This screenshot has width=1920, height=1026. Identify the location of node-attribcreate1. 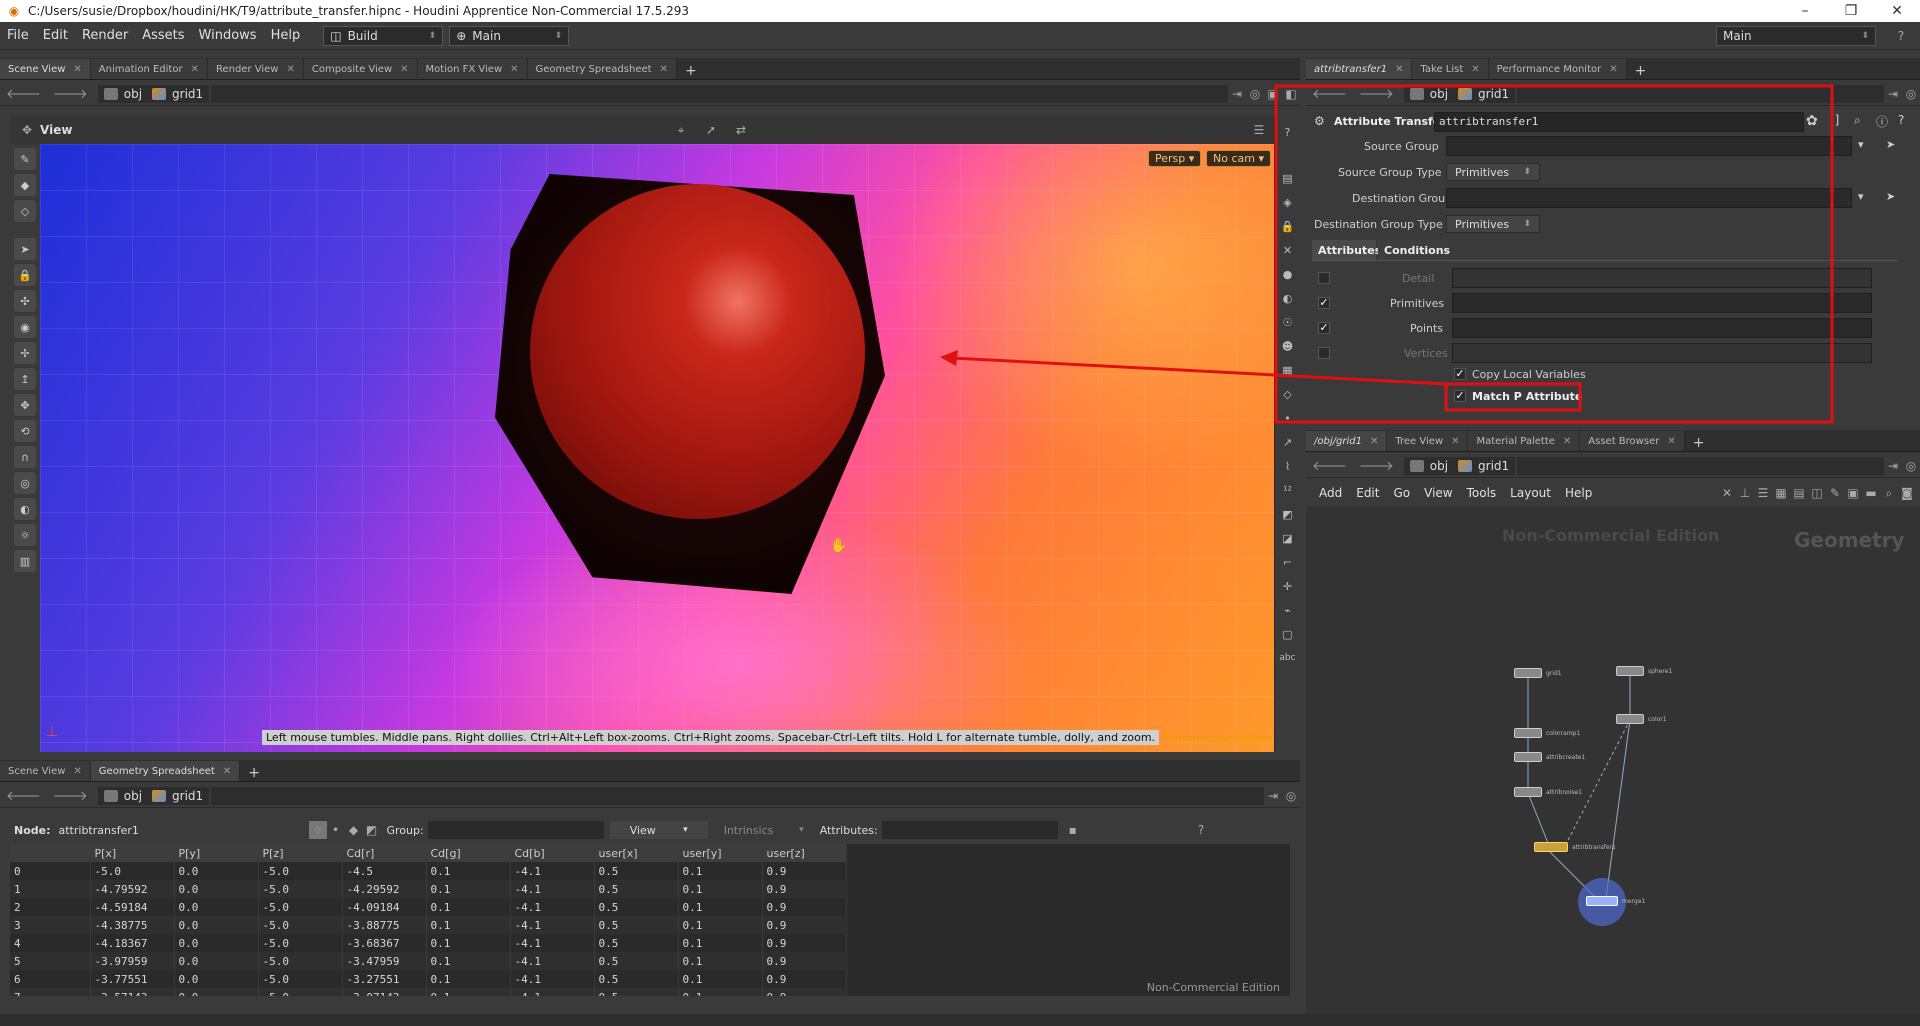
(1528, 757).